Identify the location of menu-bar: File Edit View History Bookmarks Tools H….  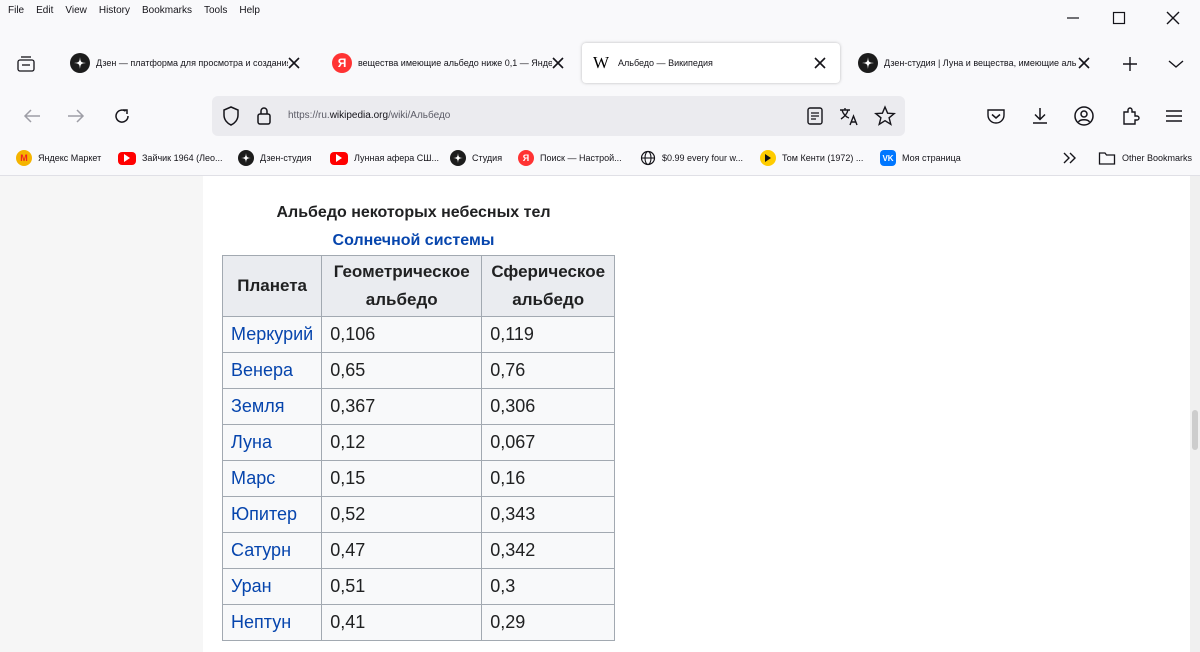
(600, 10).